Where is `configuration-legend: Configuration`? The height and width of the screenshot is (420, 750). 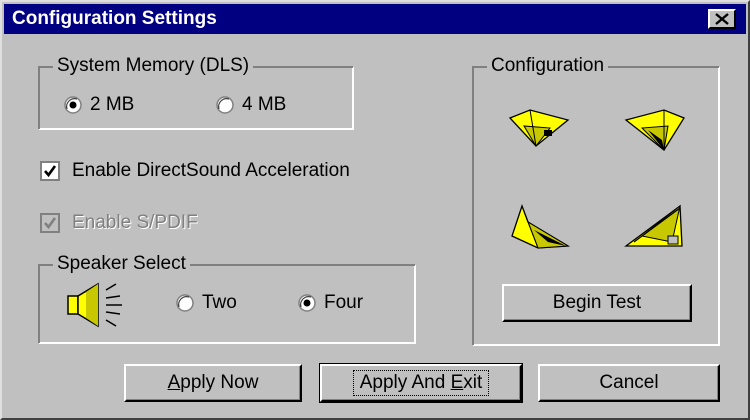 configuration-legend: Configuration is located at coordinates (548, 66).